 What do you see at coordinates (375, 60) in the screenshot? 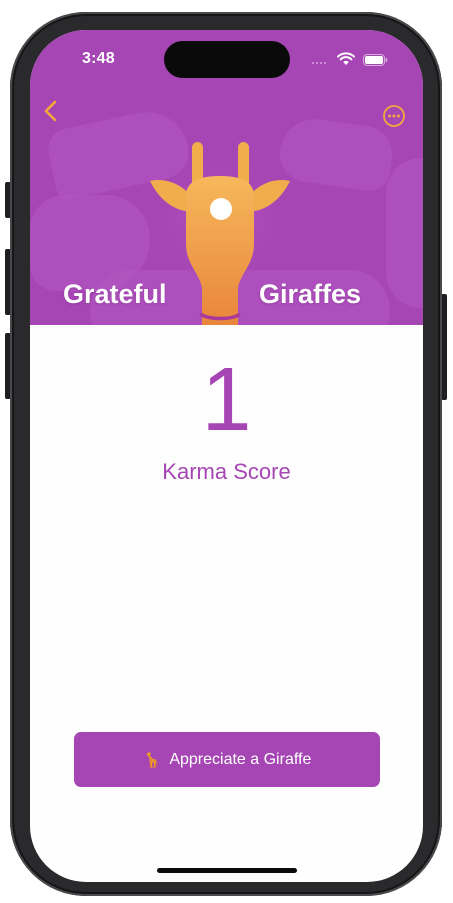
I see `battery-icon` at bounding box center [375, 60].